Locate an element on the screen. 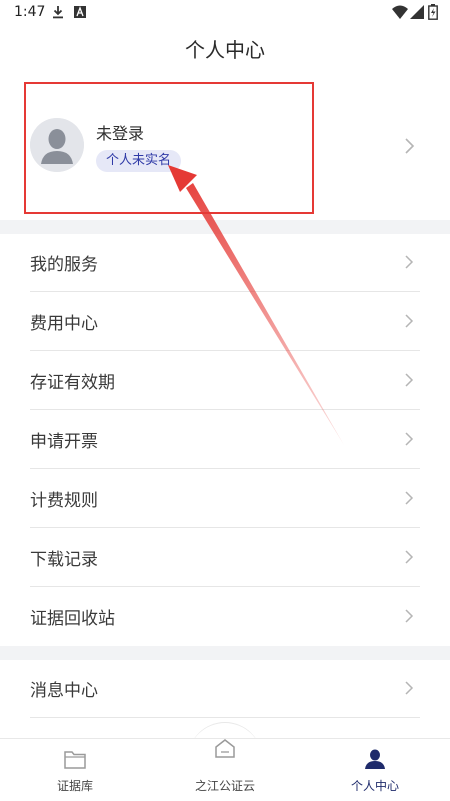 This screenshot has height=801, width=450. nav-item-home: 之江公证云 is located at coordinates (225, 770).